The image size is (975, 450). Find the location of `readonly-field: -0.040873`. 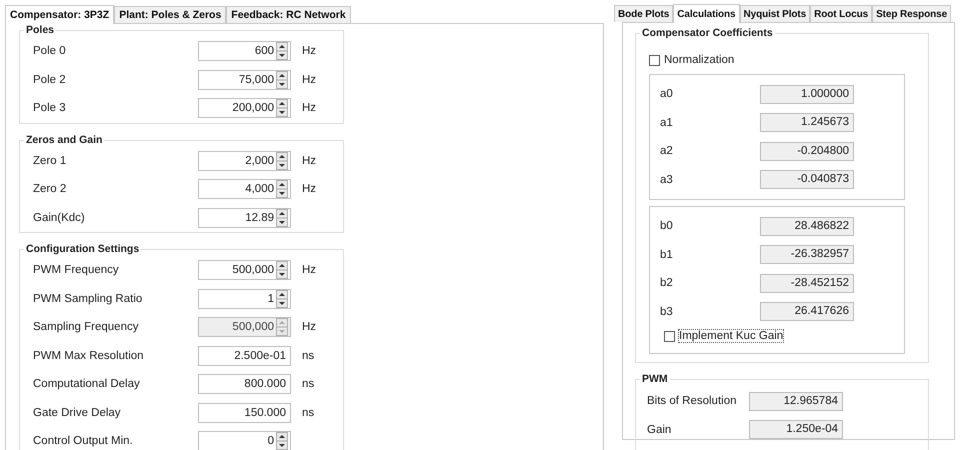

readonly-field: -0.040873 is located at coordinates (807, 180).